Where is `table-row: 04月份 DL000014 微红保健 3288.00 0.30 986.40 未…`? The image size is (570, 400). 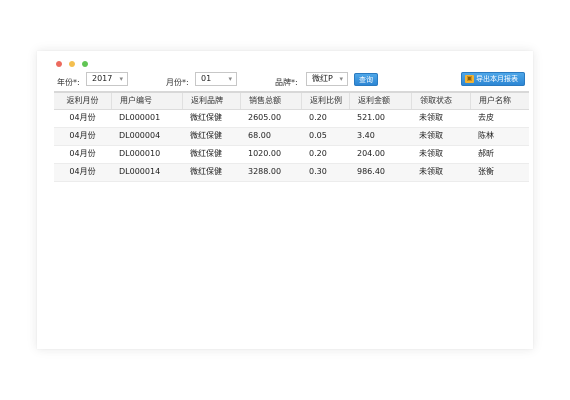
table-row: 04月份 DL000014 微红保健 3288.00 0.30 986.40 未… is located at coordinates (291, 173).